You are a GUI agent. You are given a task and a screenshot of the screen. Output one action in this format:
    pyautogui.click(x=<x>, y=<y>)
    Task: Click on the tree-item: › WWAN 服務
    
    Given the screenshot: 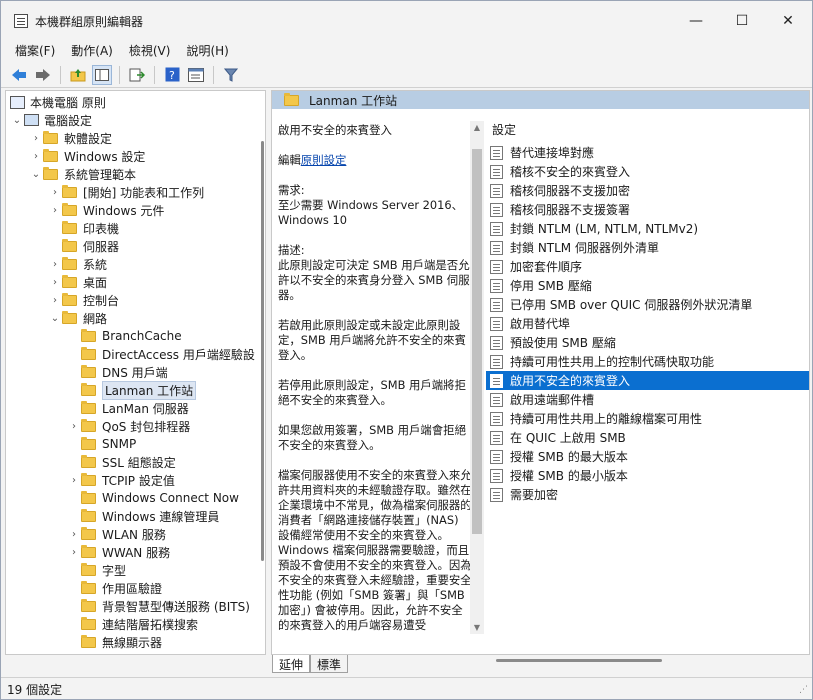 What is the action you would take?
    pyautogui.click(x=118, y=552)
    